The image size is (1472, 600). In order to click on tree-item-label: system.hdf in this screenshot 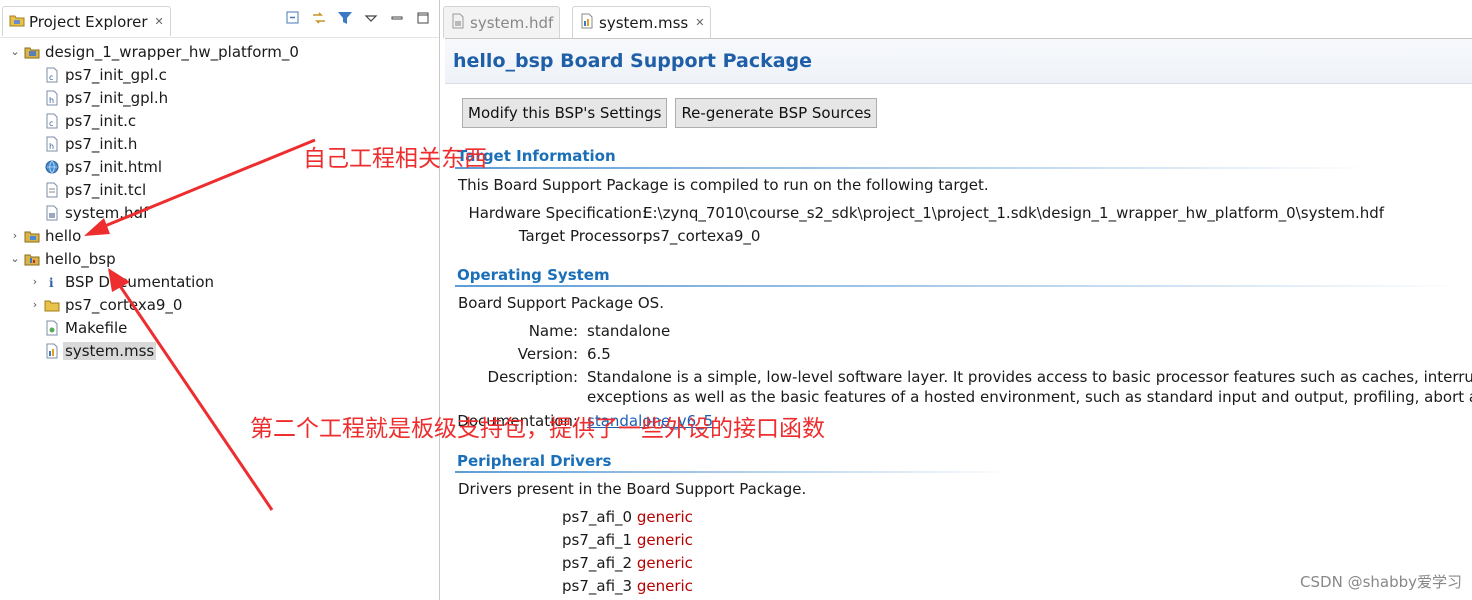, I will do `click(107, 212)`.